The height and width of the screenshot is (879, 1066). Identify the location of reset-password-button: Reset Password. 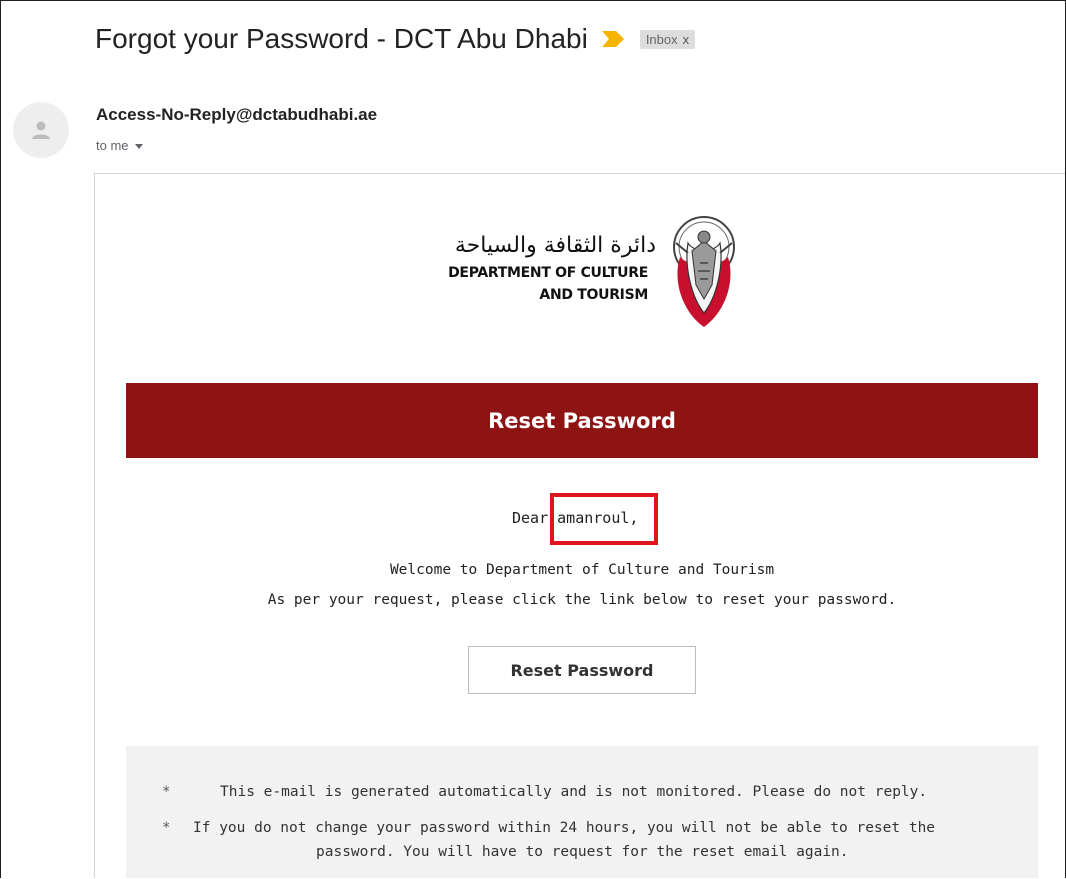
(582, 670).